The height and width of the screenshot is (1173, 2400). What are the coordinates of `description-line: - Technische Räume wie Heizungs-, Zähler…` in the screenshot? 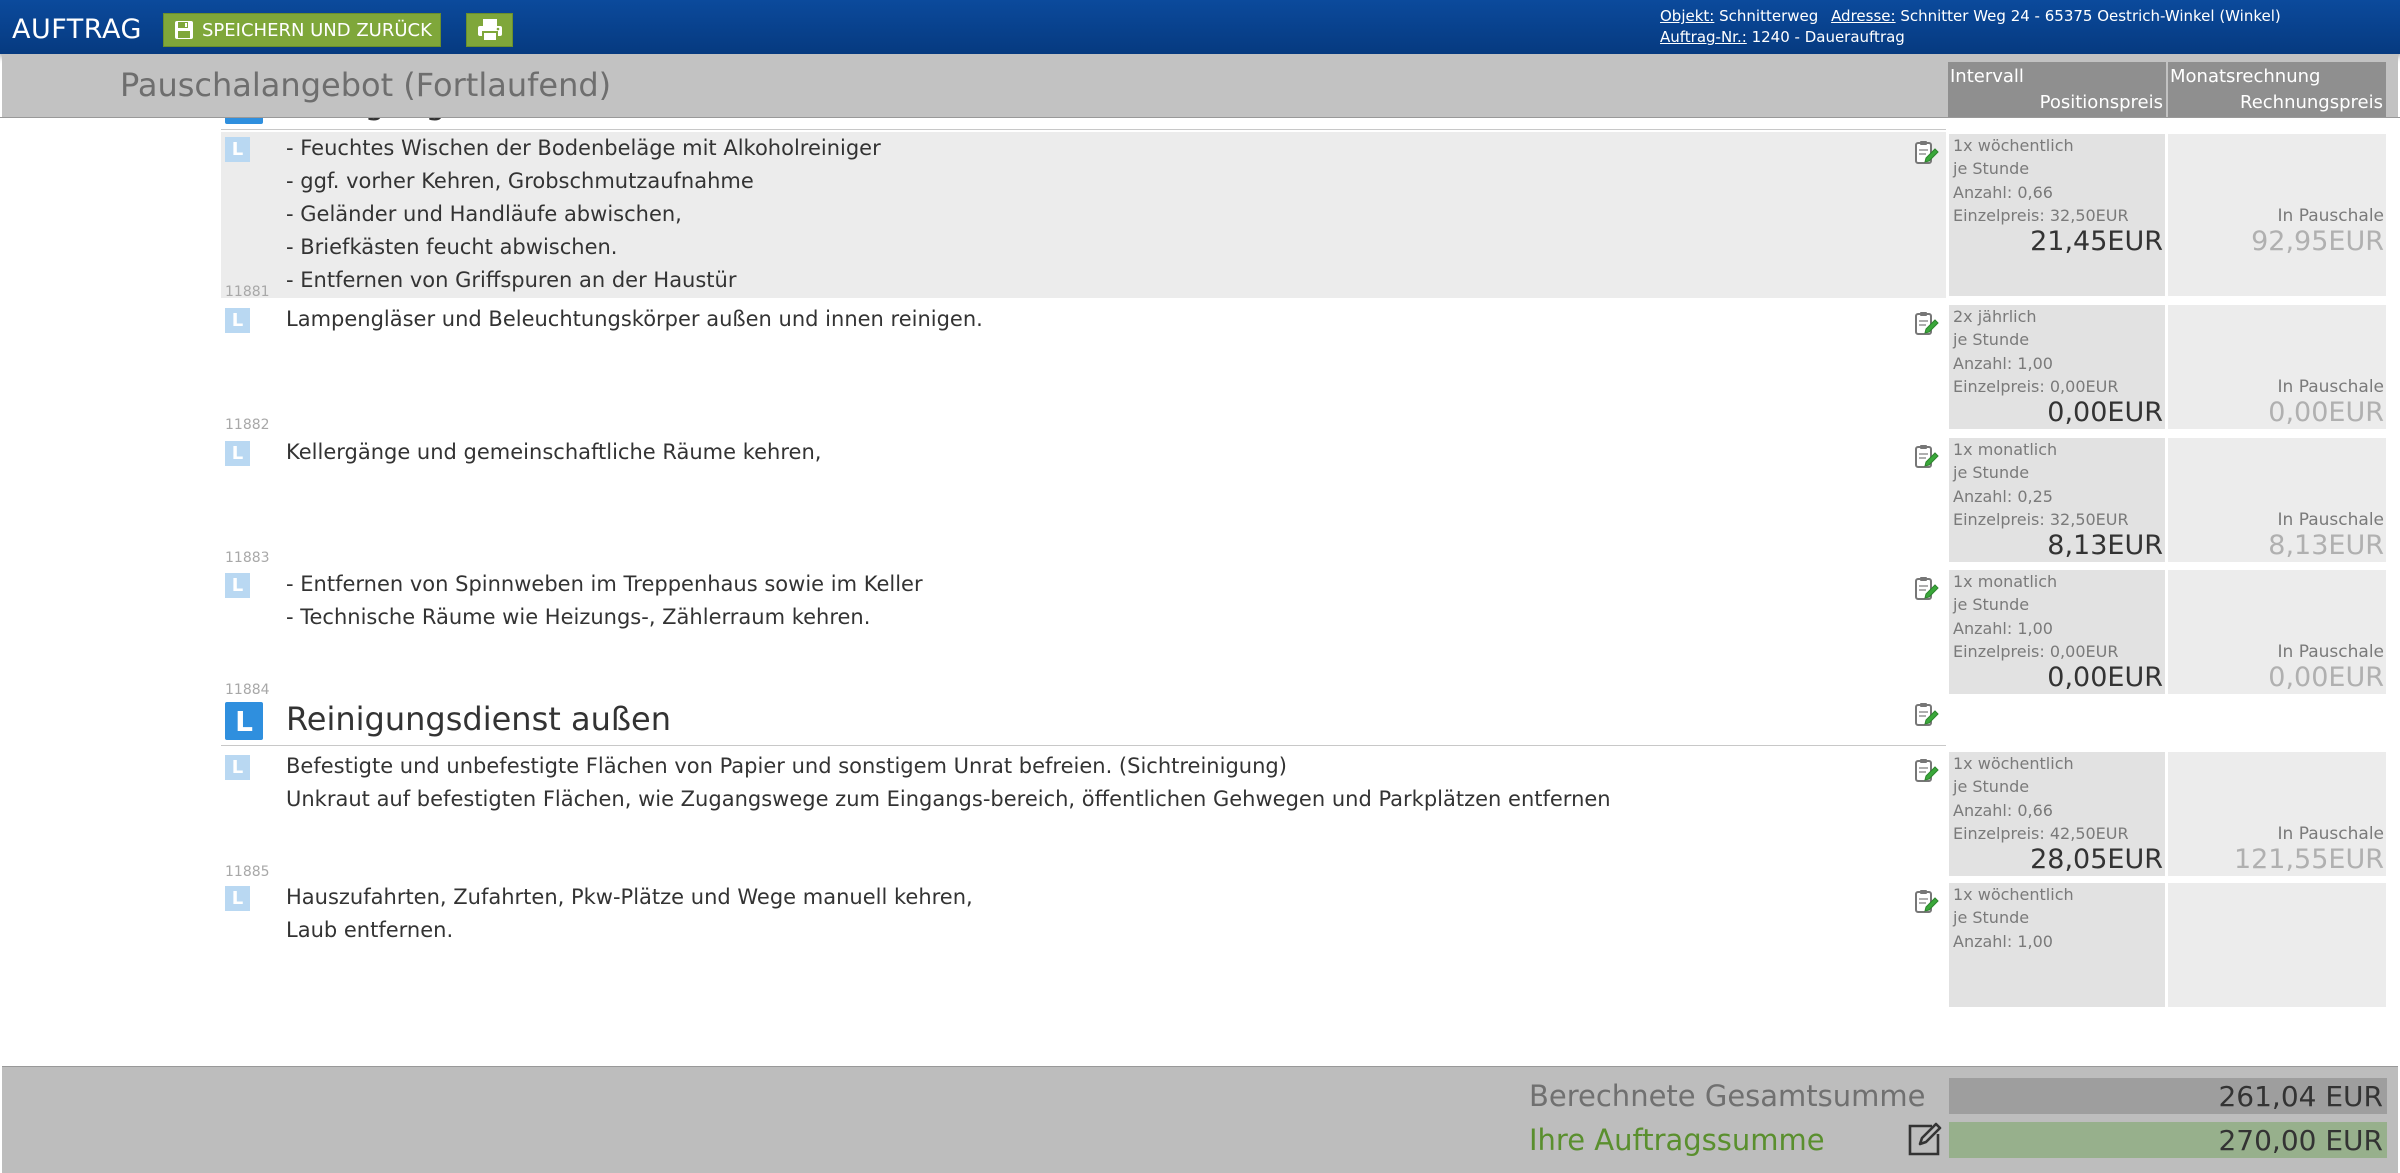 It's located at (578, 617).